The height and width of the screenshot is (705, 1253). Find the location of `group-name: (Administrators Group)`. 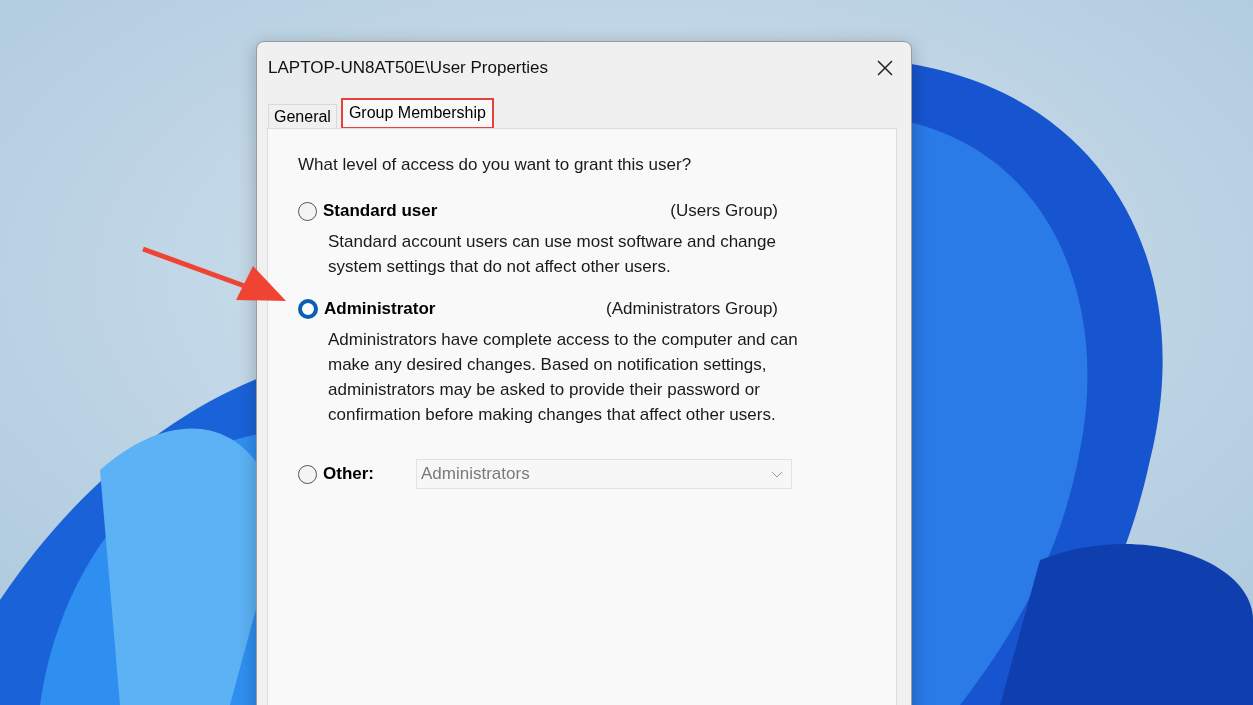

group-name: (Administrators Group) is located at coordinates (692, 309).